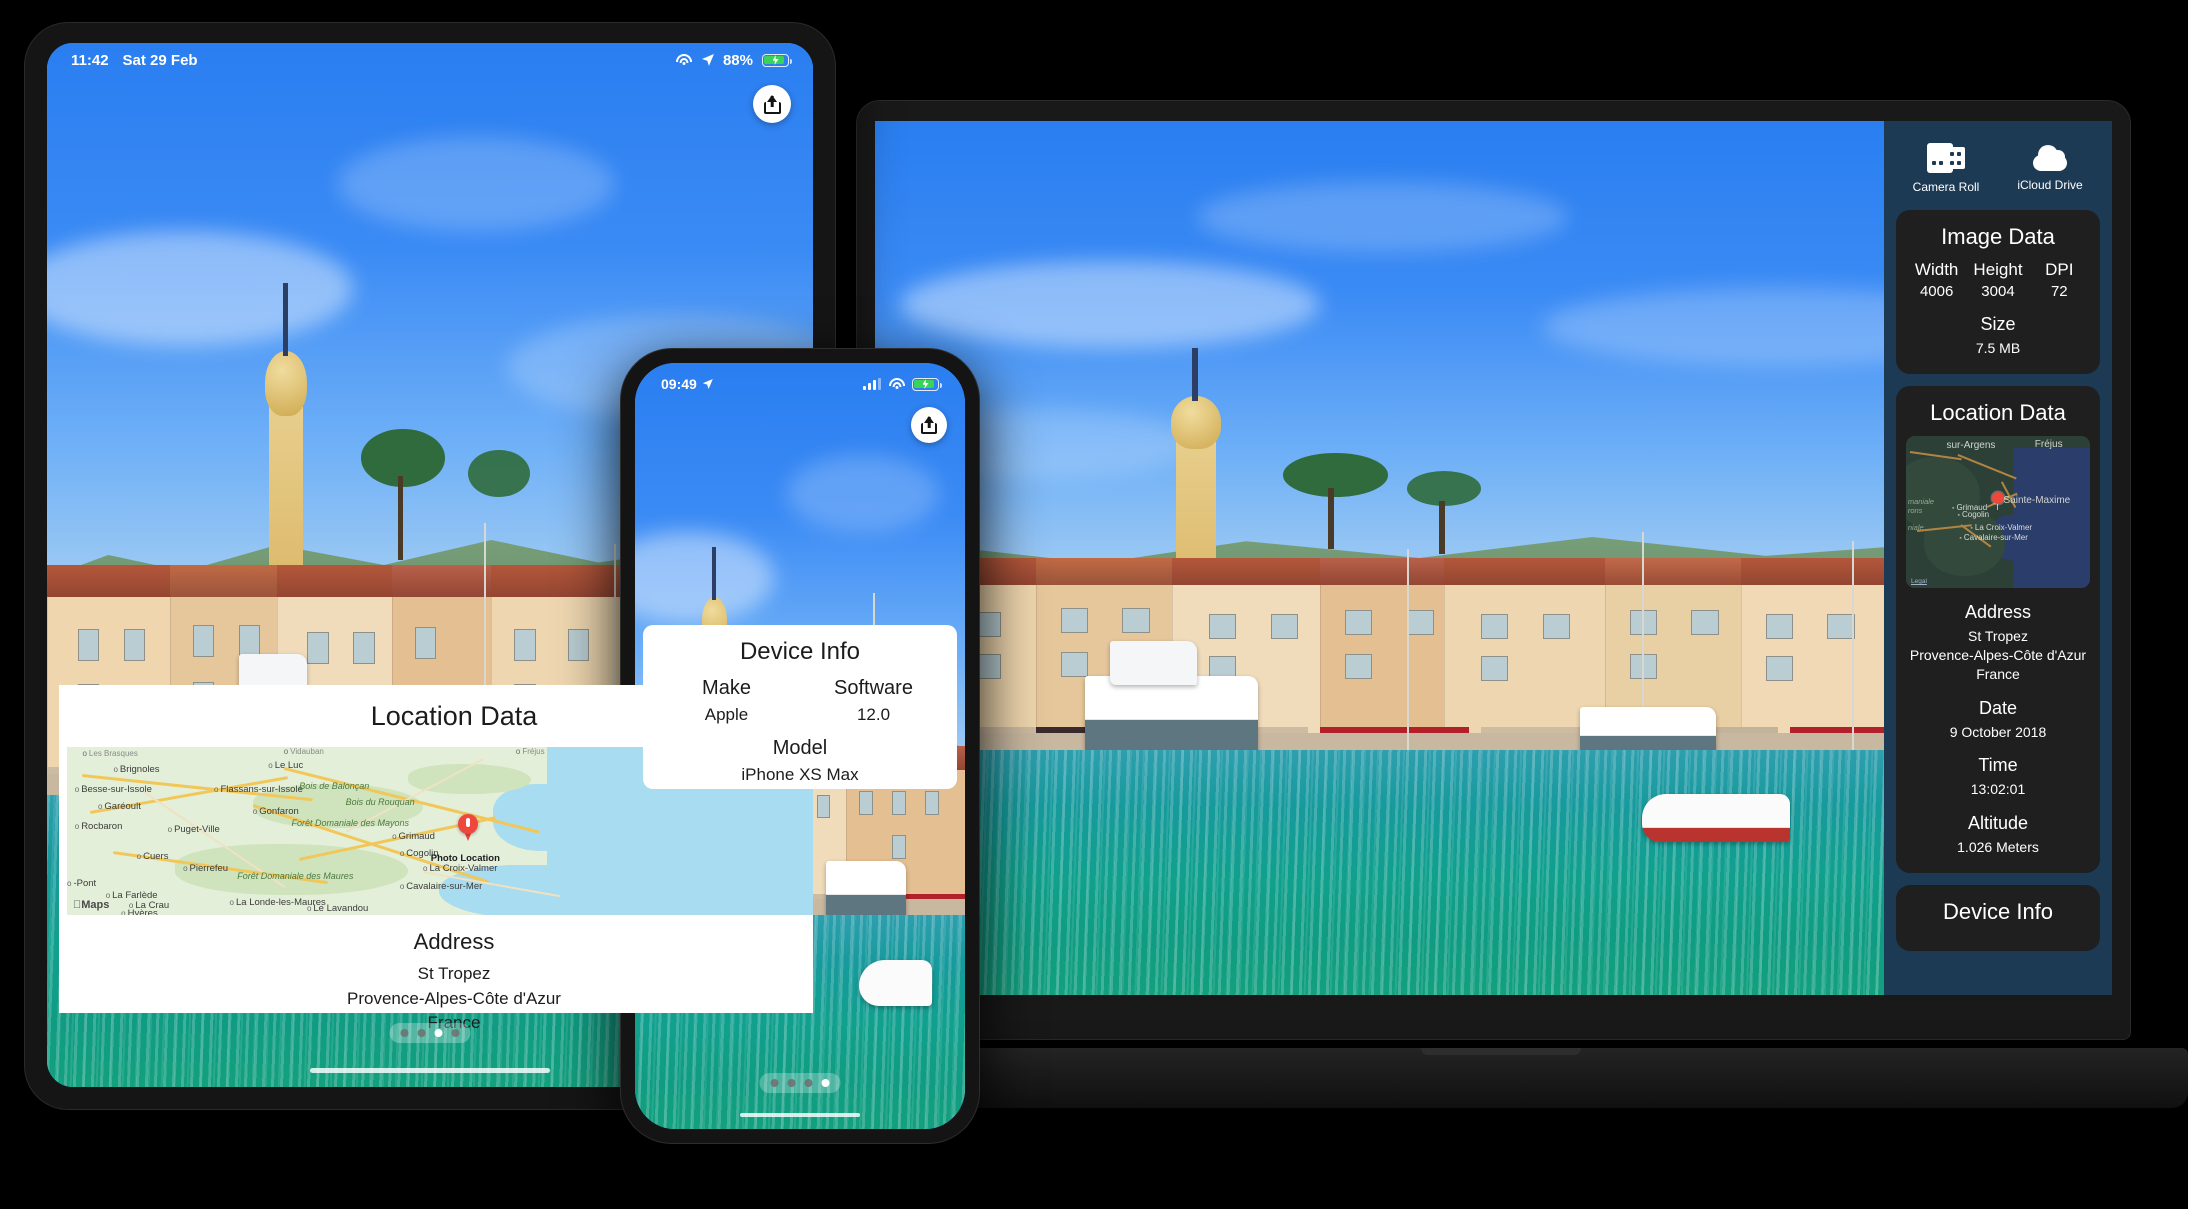  Describe the element at coordinates (1998, 165) in the screenshot. I see `source-picker: Camera Roll iCloud Drive` at that location.